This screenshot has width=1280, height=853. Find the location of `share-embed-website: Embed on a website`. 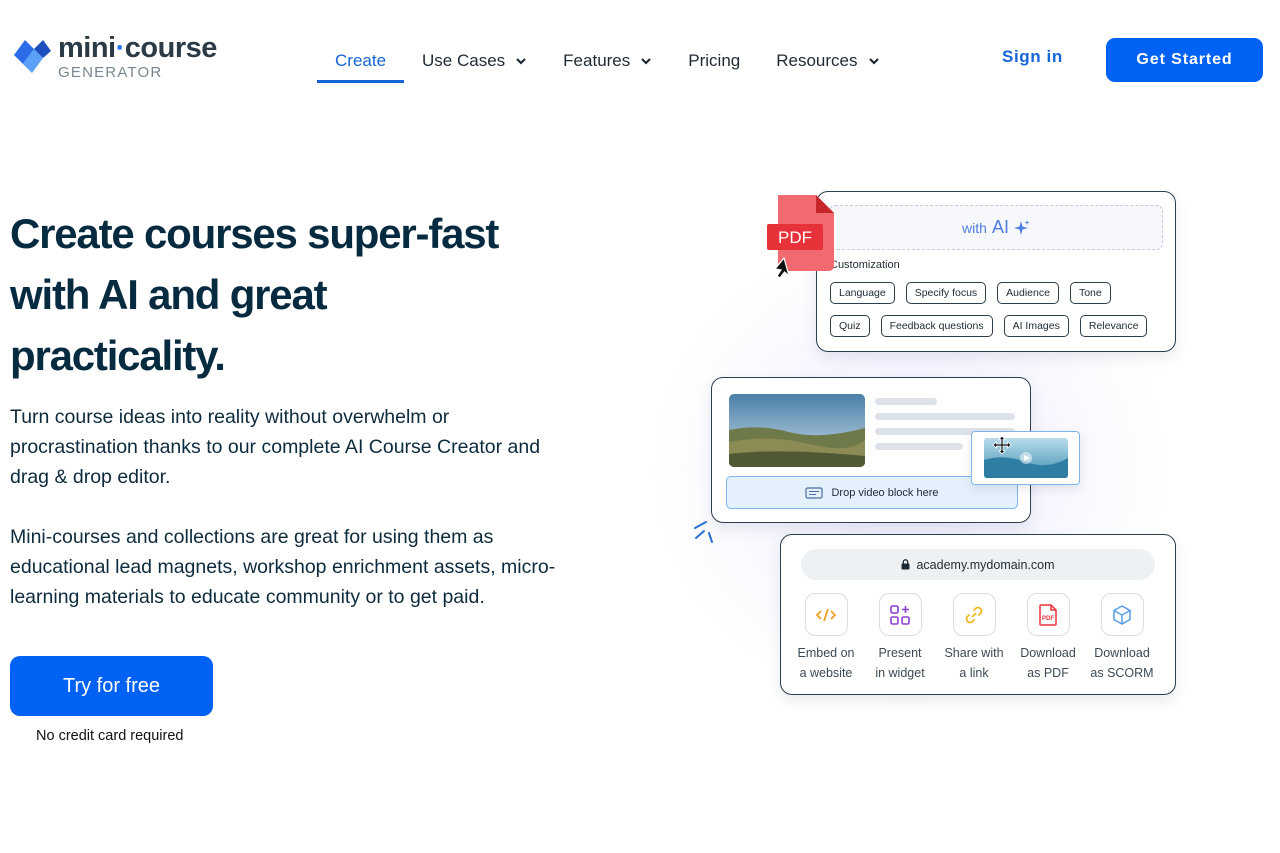

share-embed-website: Embed on a website is located at coordinates (826, 638).